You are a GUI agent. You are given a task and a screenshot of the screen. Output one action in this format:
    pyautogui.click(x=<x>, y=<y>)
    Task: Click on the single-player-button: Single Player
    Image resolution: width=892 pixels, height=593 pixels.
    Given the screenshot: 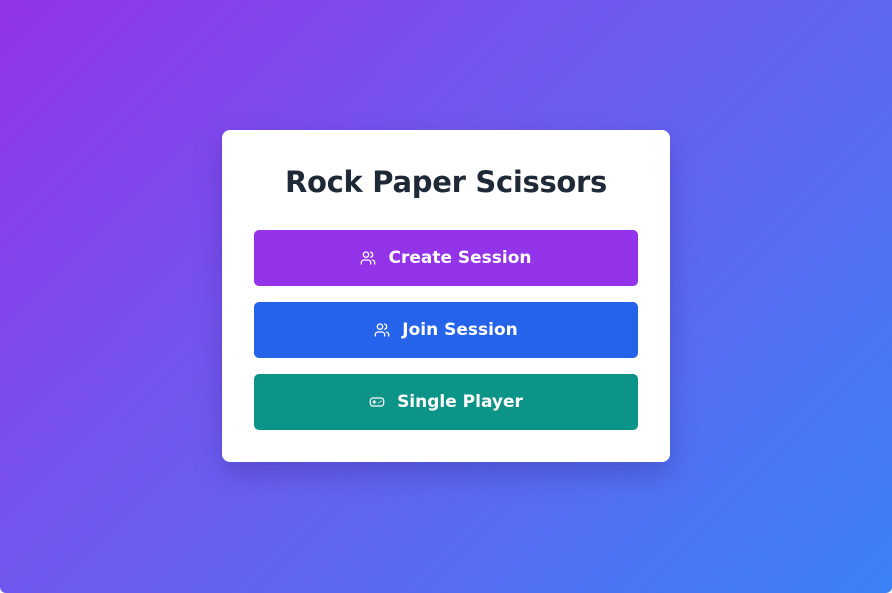 What is the action you would take?
    pyautogui.click(x=446, y=402)
    